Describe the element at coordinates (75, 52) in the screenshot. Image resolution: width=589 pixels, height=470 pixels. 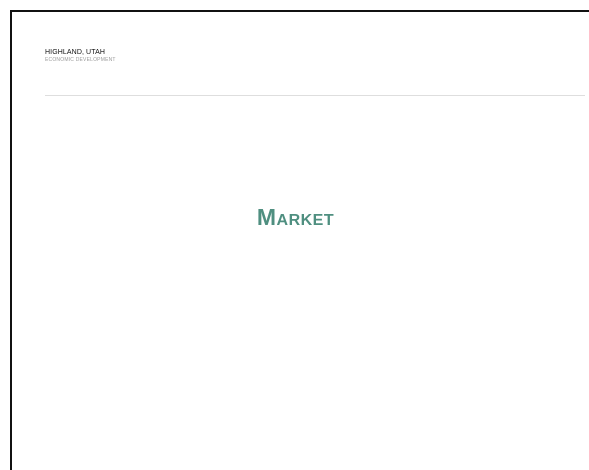
I see `organization-title: HIGHLAND, UTAH` at that location.